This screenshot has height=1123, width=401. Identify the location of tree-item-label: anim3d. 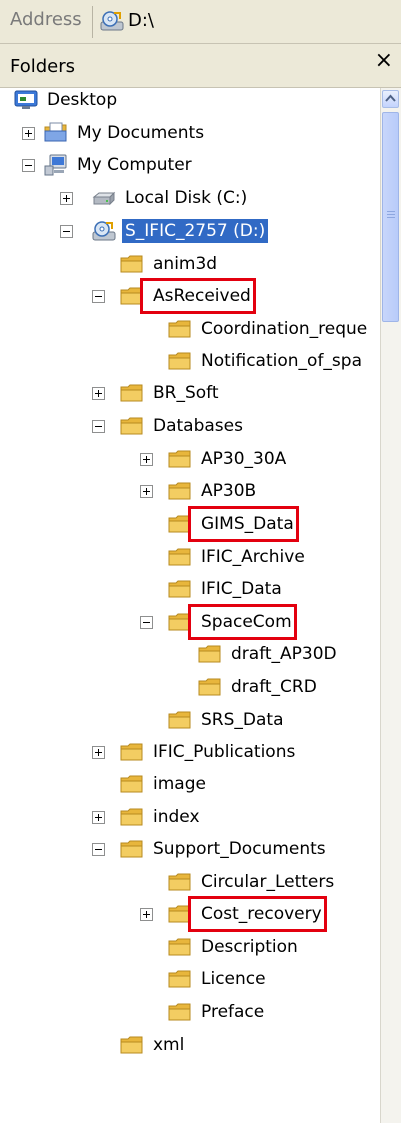
(185, 264).